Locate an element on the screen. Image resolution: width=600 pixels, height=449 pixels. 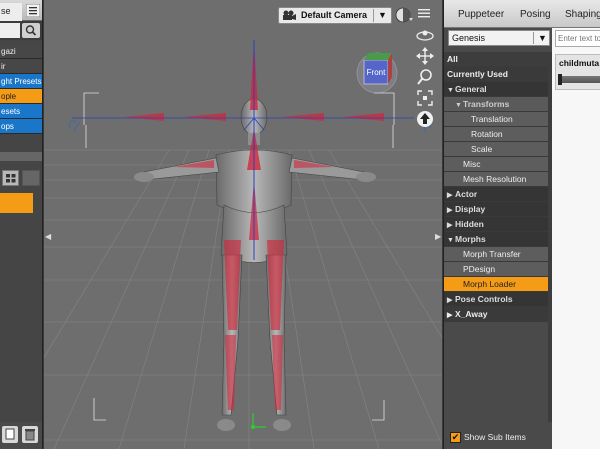
tree-row: All is located at coordinates (496, 59).